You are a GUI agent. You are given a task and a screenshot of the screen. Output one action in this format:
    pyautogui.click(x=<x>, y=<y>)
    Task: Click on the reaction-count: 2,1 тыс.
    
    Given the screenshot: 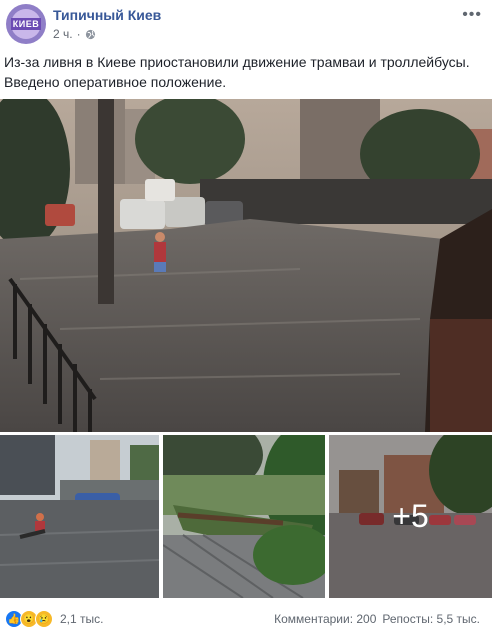 What is the action you would take?
    pyautogui.click(x=81, y=619)
    